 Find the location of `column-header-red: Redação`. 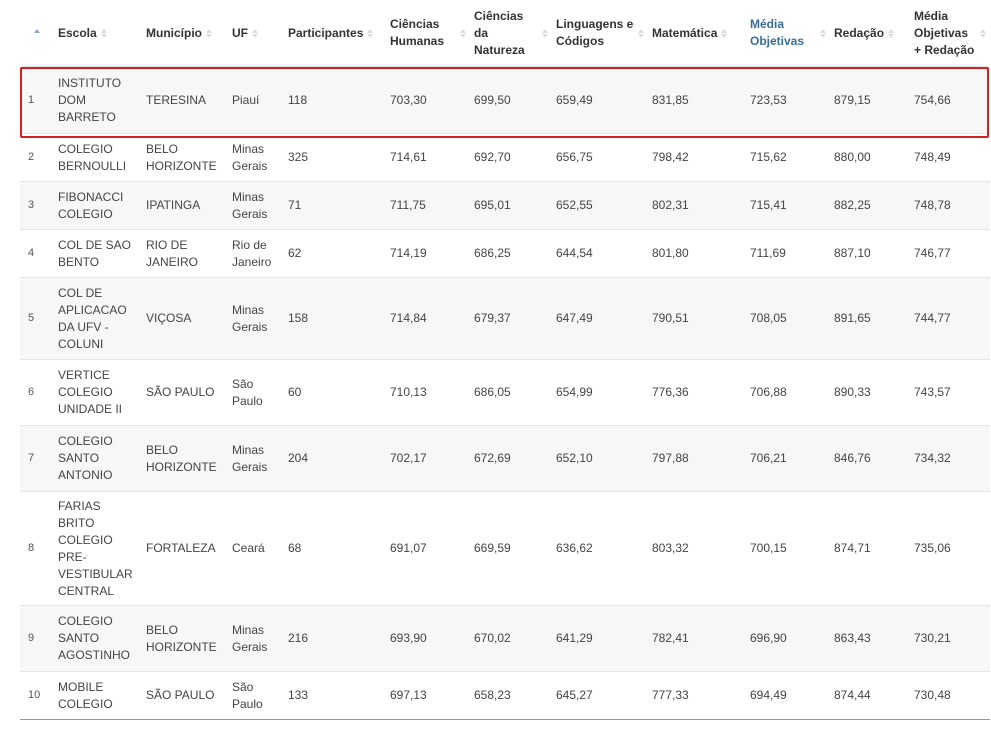

column-header-red: Redação is located at coordinates (870, 33).